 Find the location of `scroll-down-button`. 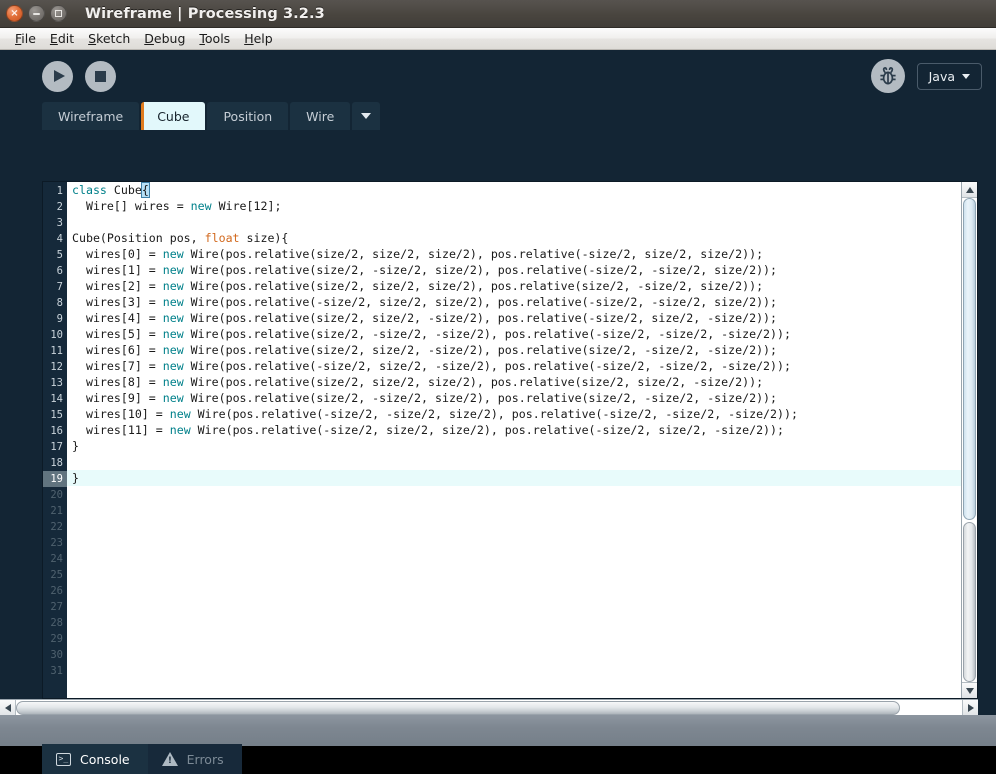

scroll-down-button is located at coordinates (969, 690).